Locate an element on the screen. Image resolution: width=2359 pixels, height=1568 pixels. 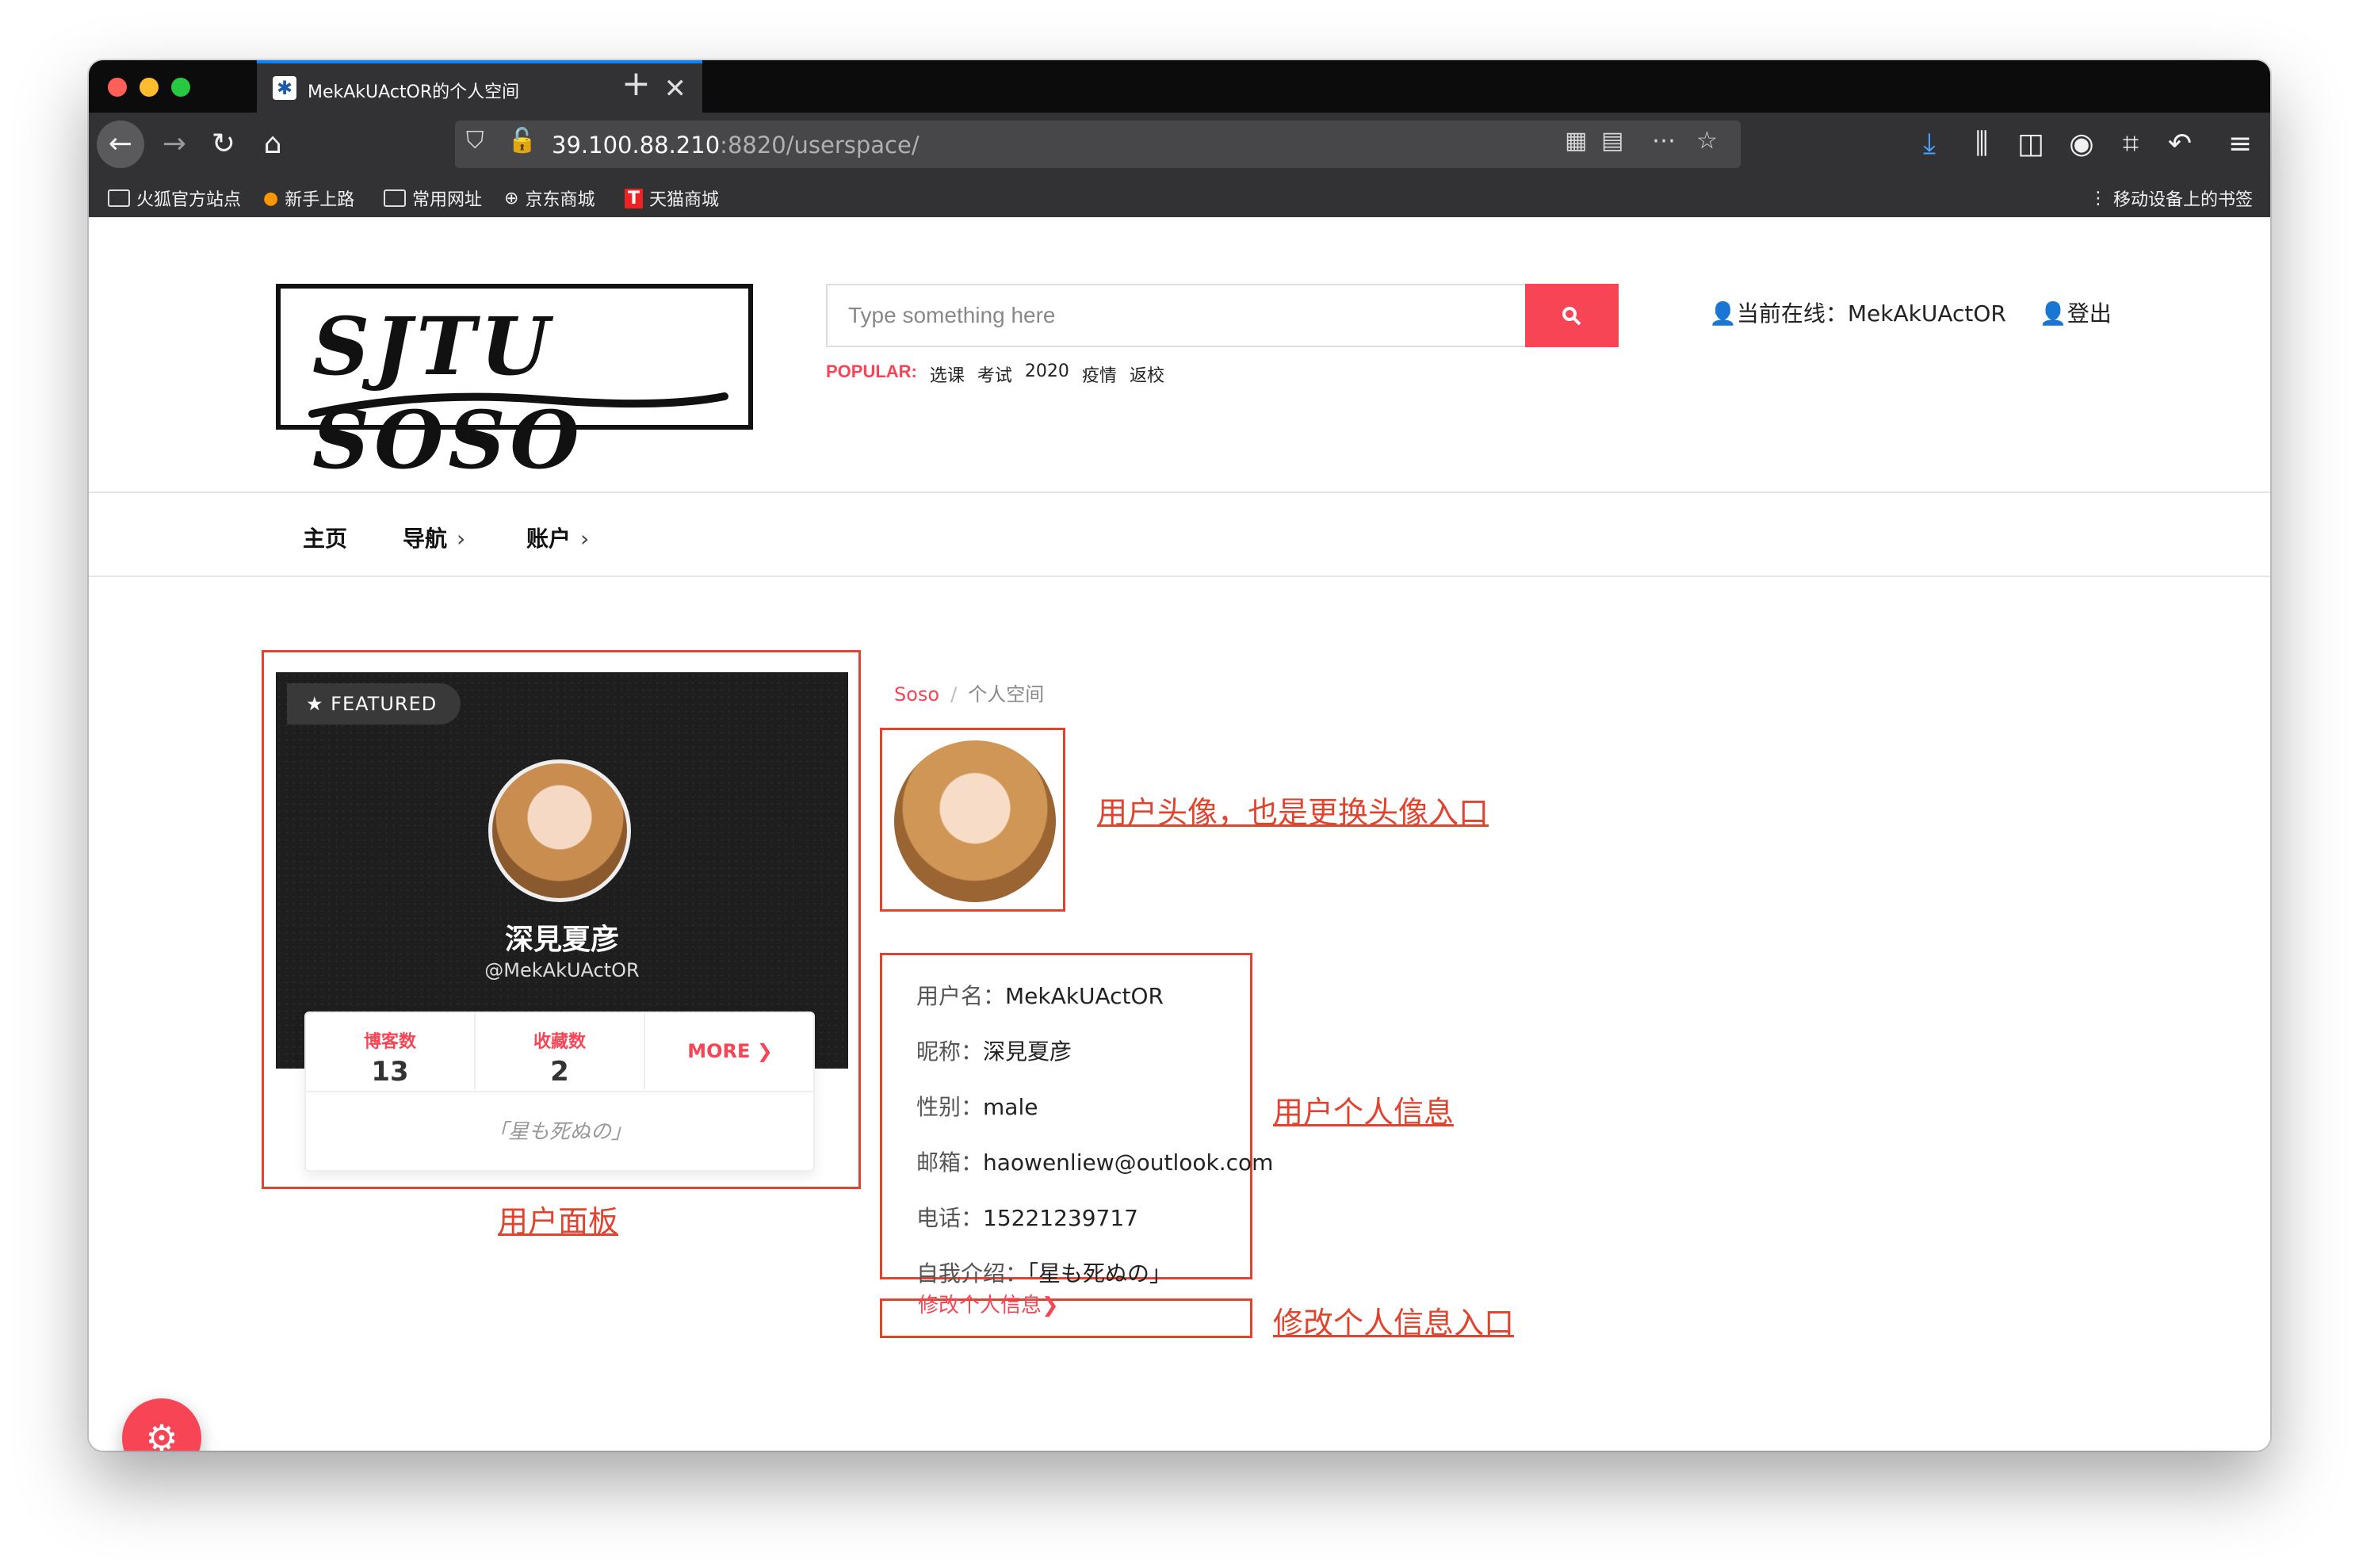
main-nav: 主页 导航 › 账户 › is located at coordinates (1179, 534).